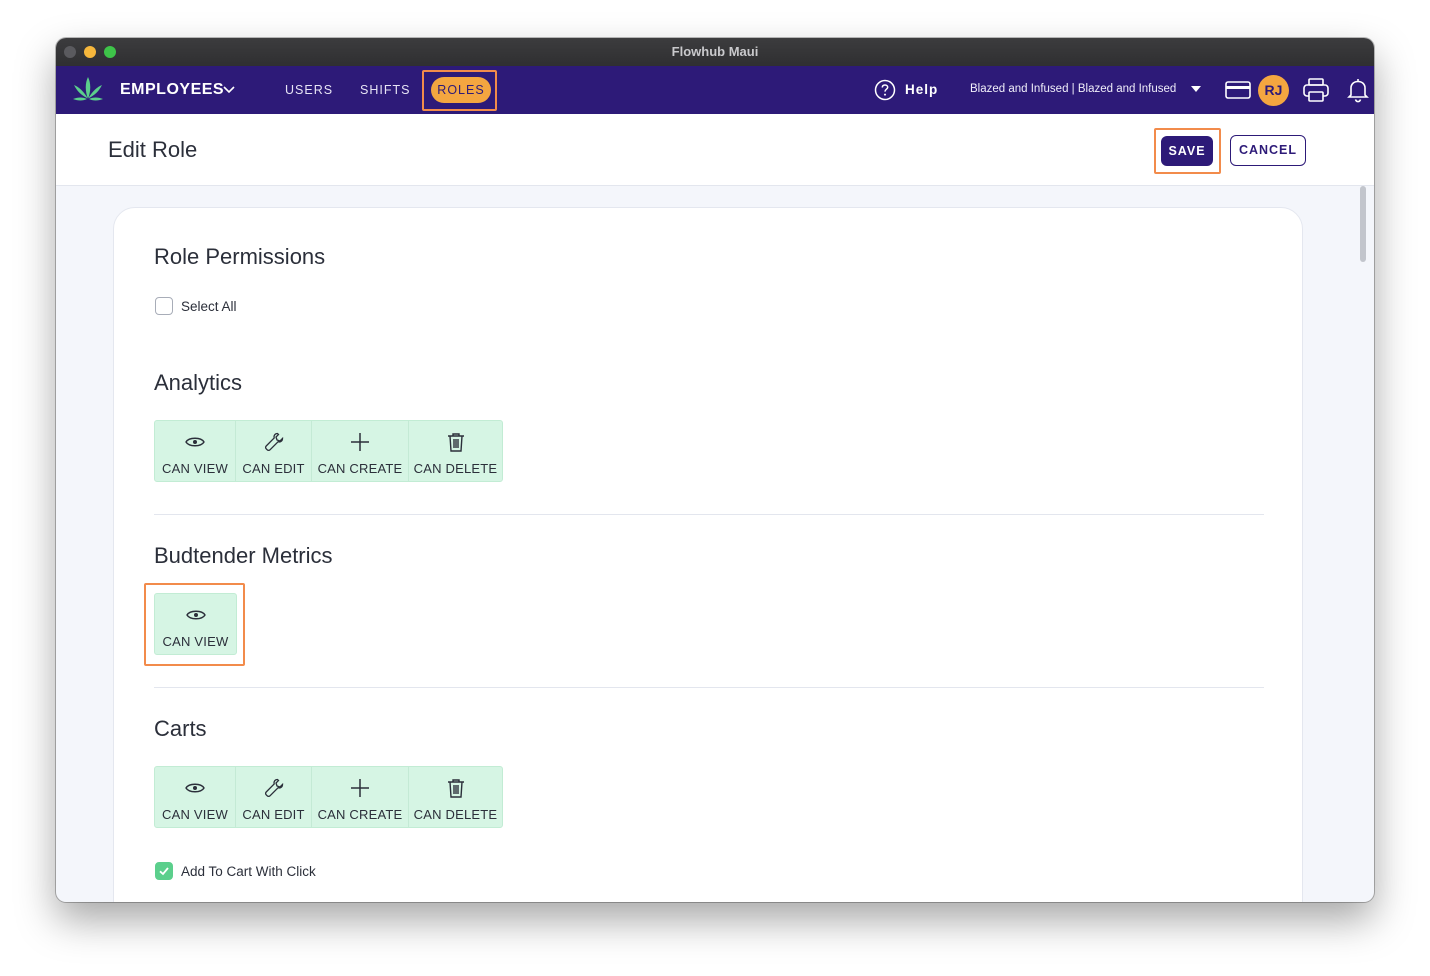 The height and width of the screenshot is (976, 1430). I want to click on carts-permissions: CAN VIEW CAN EDIT CAN CREATE CAN DELETE, so click(328, 797).